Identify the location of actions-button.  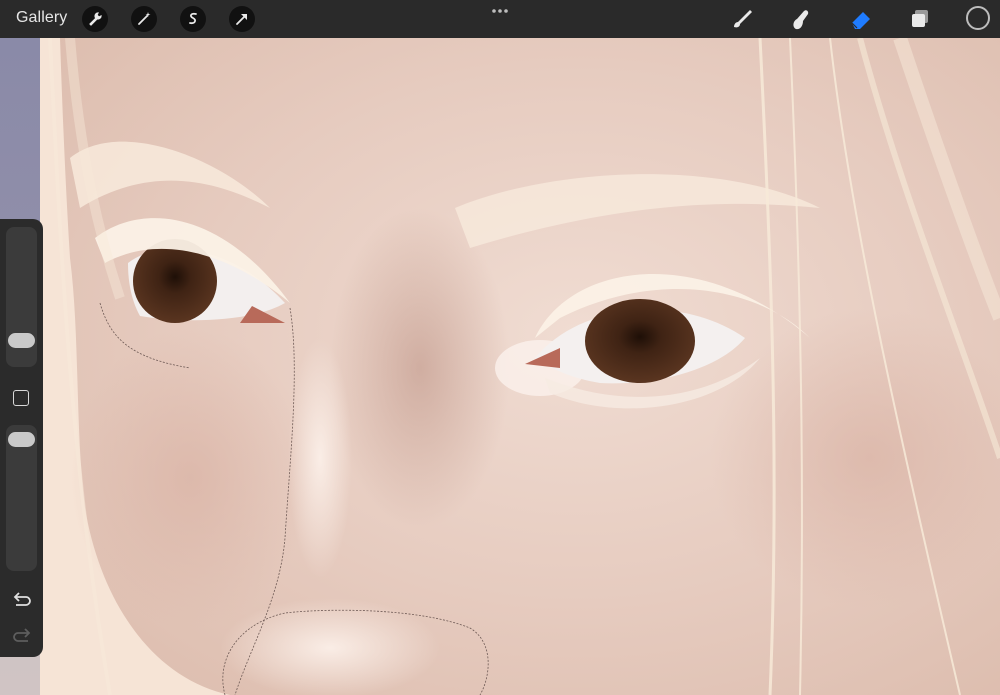
(95, 19).